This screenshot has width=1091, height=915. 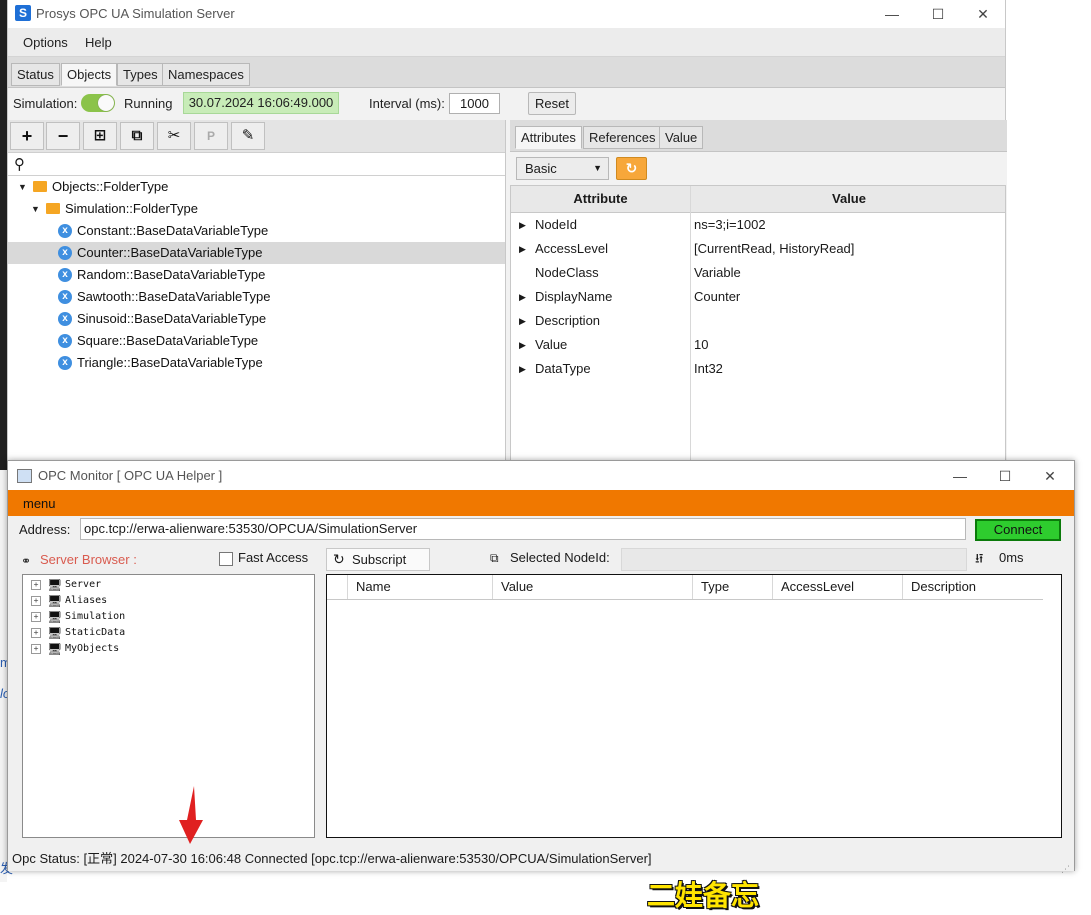 I want to click on tree-node-selected: x Counter::BaseDataVariableType, so click(x=256, y=253).